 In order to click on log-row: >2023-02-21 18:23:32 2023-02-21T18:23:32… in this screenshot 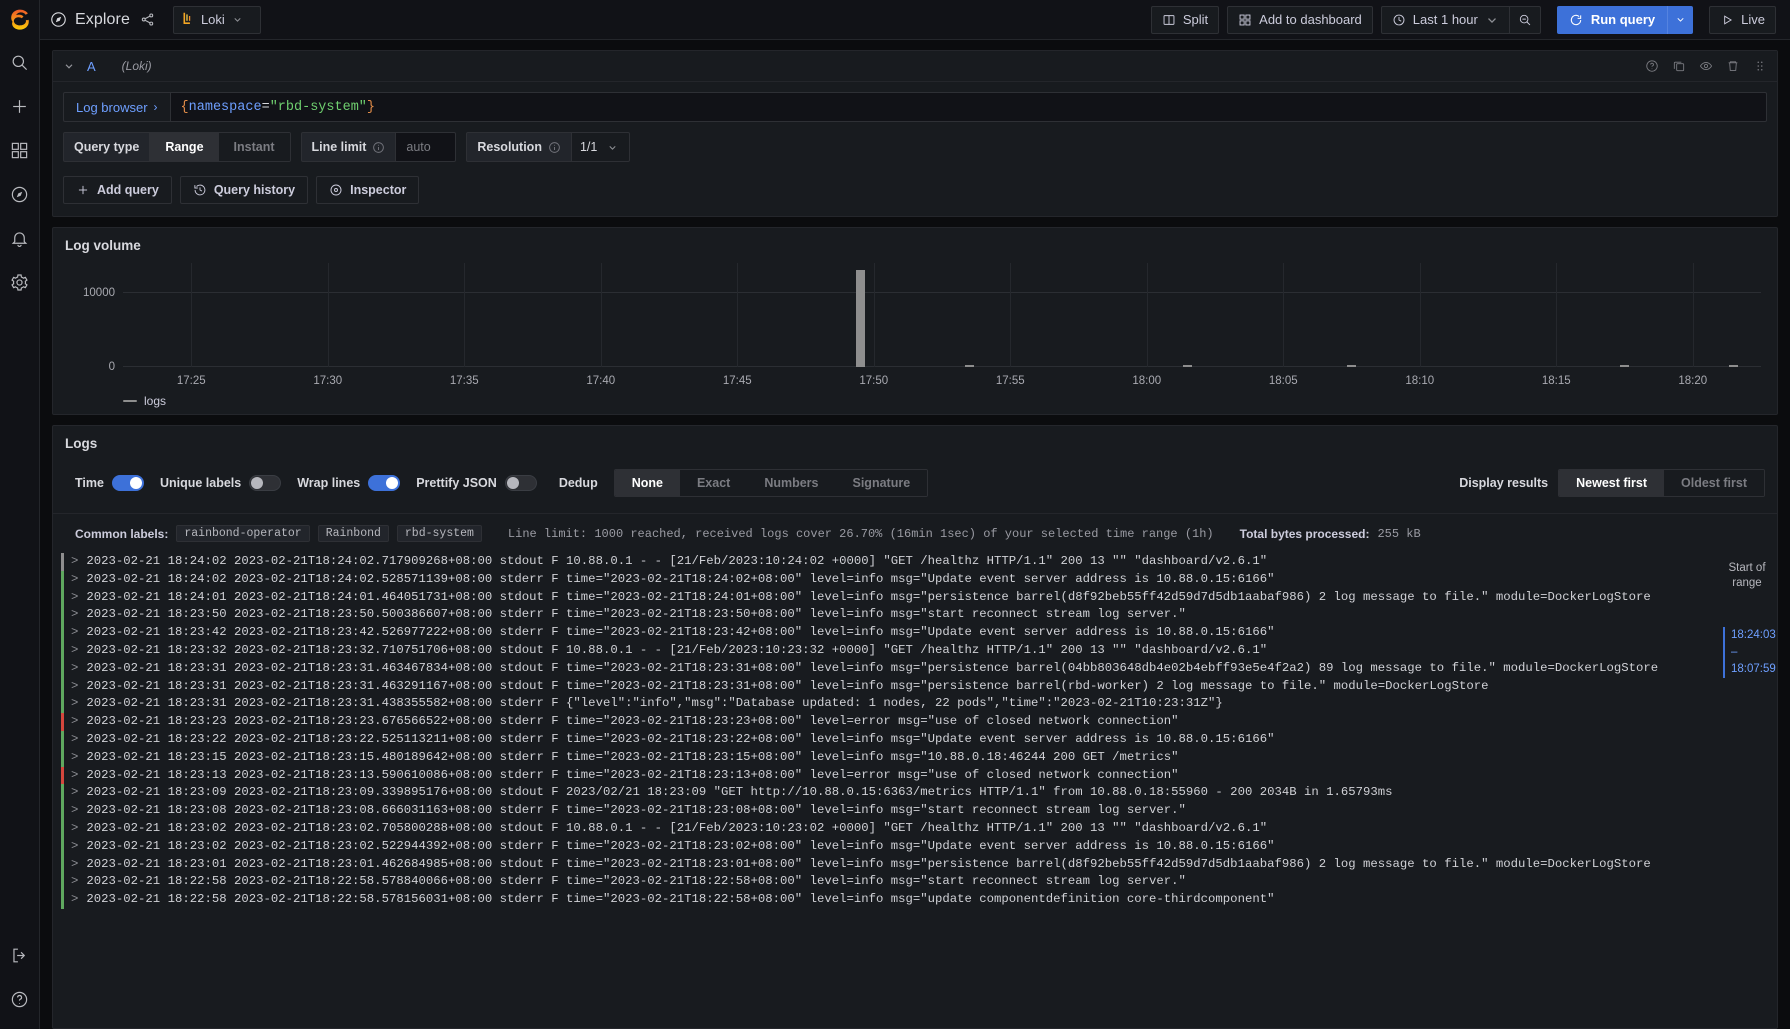, I will do `click(915, 650)`.